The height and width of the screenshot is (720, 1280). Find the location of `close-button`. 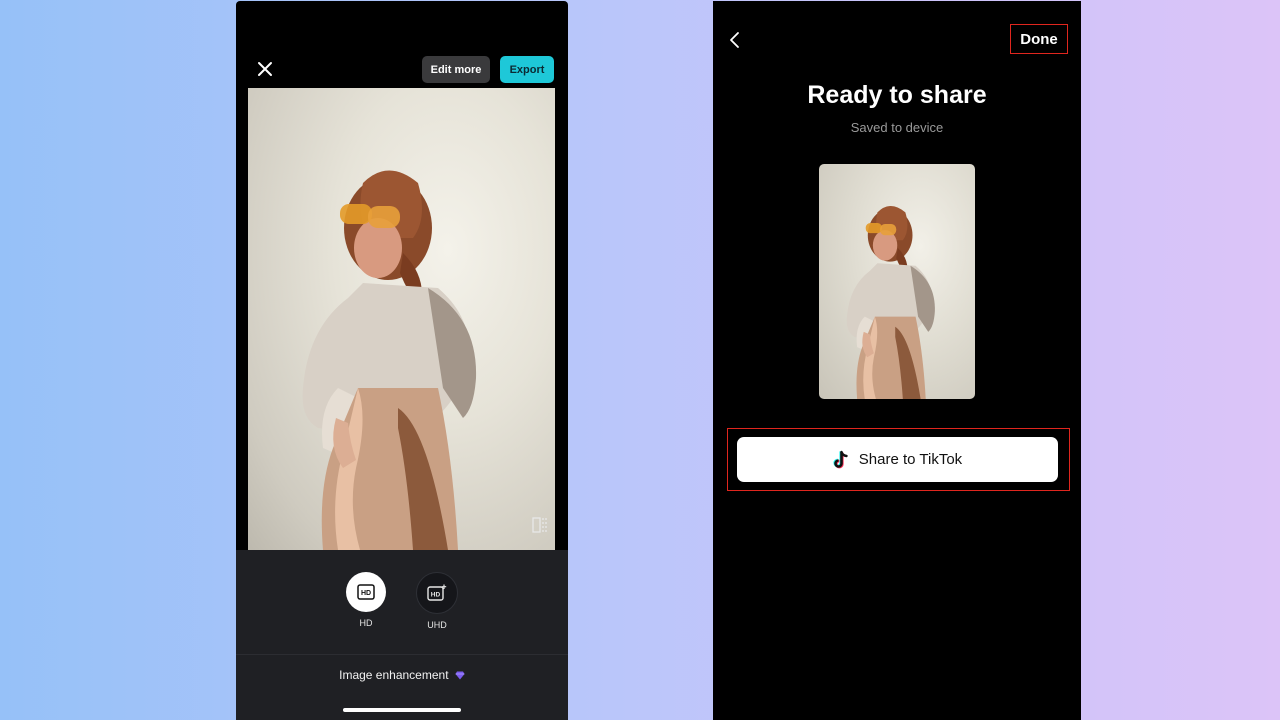

close-button is located at coordinates (265, 69).